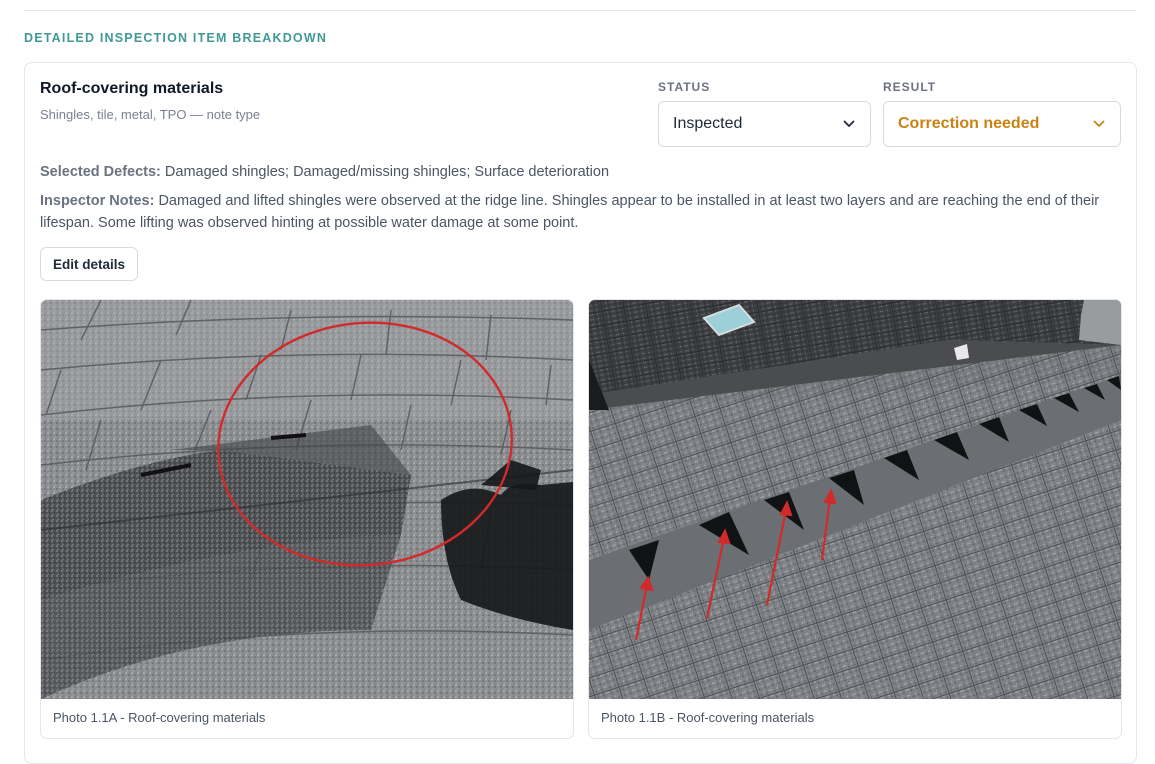  What do you see at coordinates (159, 717) in the screenshot?
I see `photo-caption: Photo 1.1A - Roof-covering materials` at bounding box center [159, 717].